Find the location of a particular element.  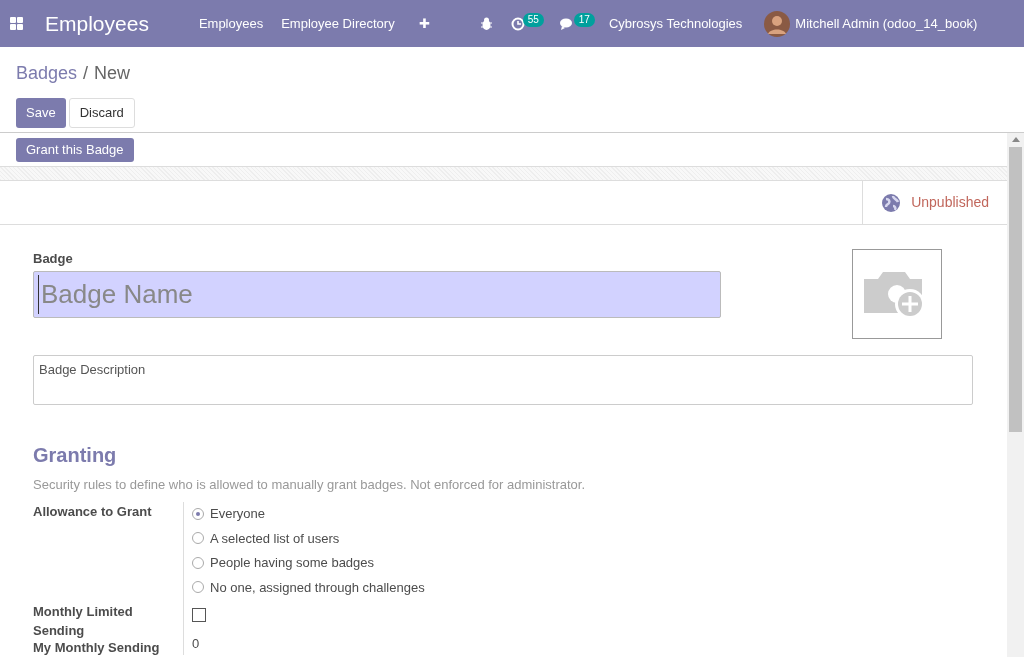

user-avatar is located at coordinates (777, 23).